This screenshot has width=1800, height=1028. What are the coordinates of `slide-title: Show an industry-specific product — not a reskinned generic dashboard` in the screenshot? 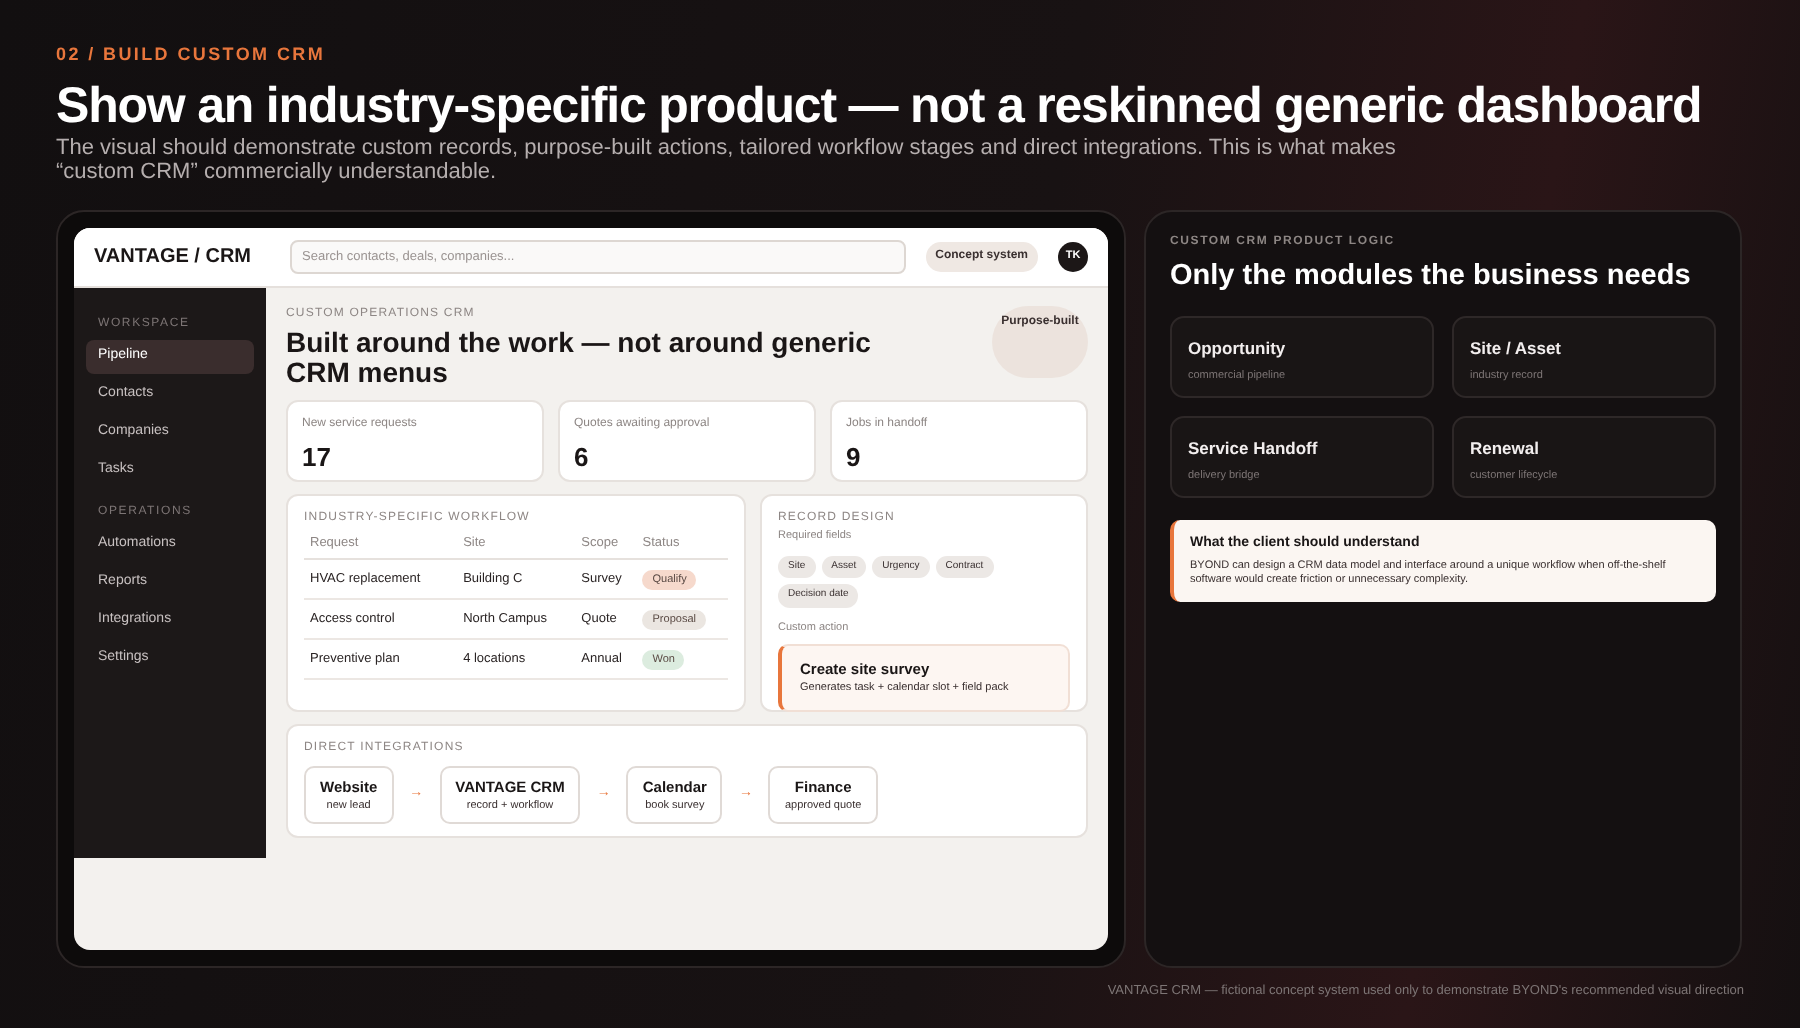 It's located at (880, 105).